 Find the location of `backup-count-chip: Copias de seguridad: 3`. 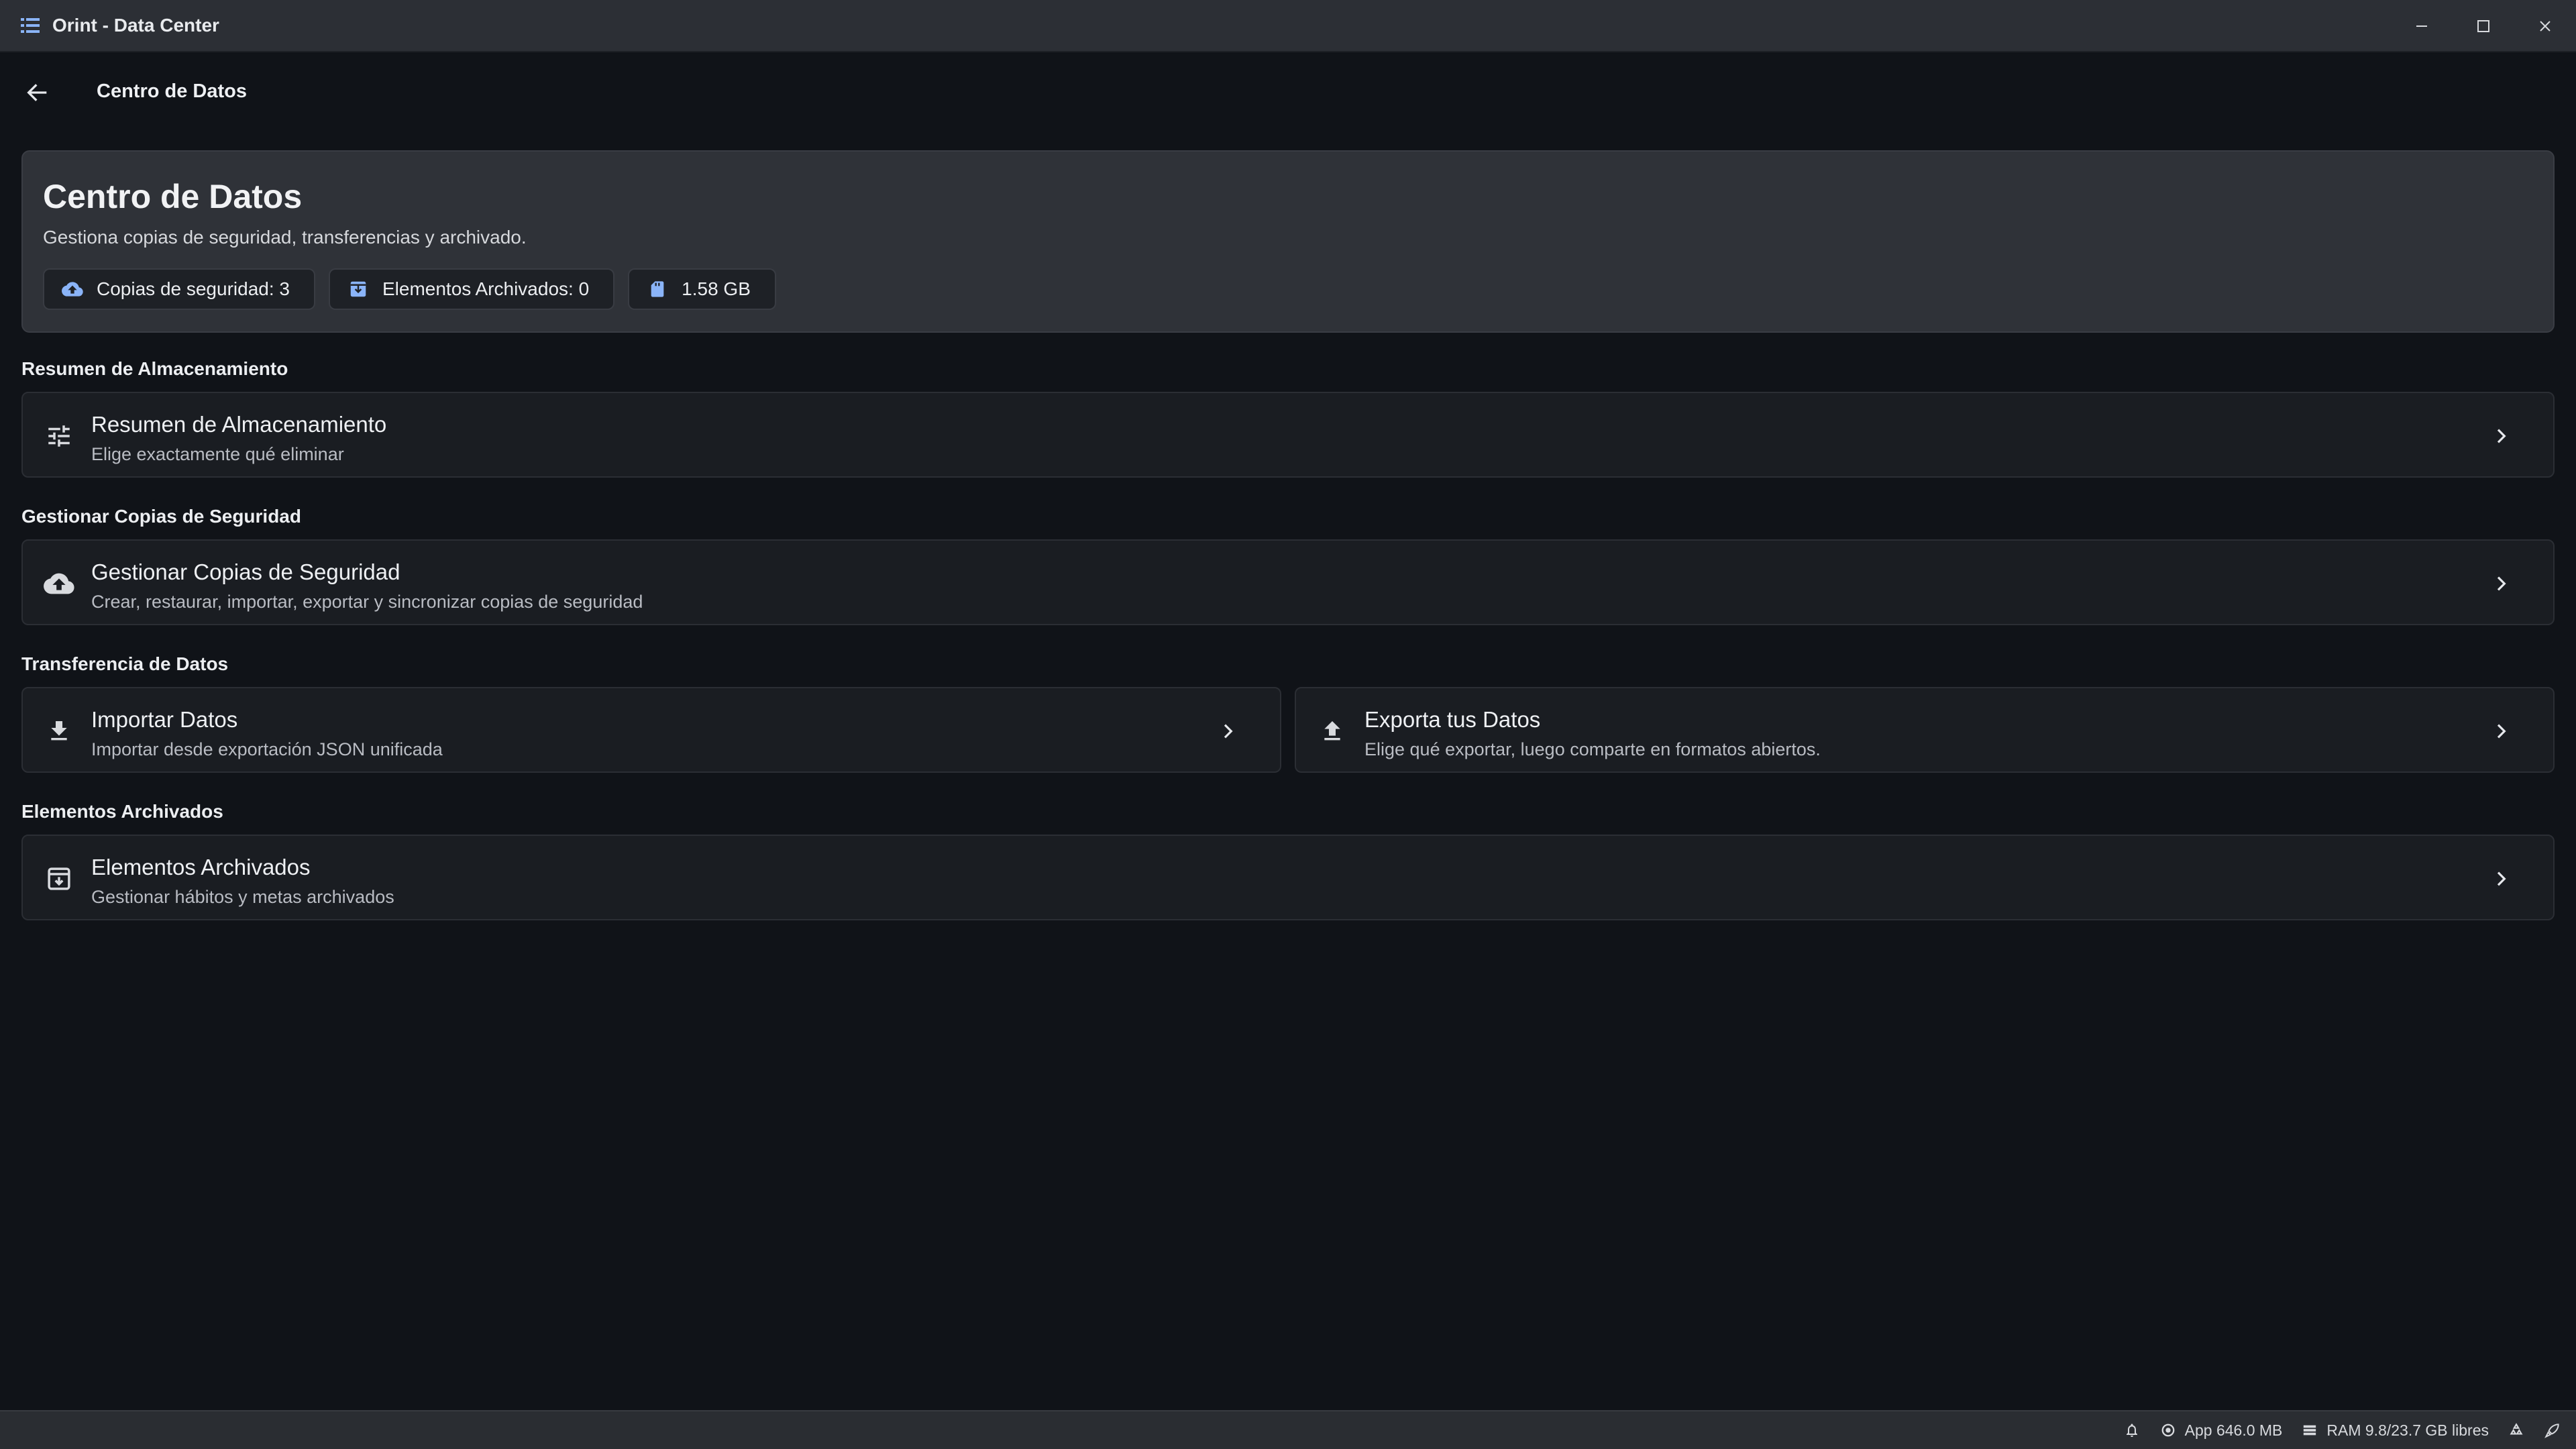

backup-count-chip: Copias de seguridad: 3 is located at coordinates (179, 289).